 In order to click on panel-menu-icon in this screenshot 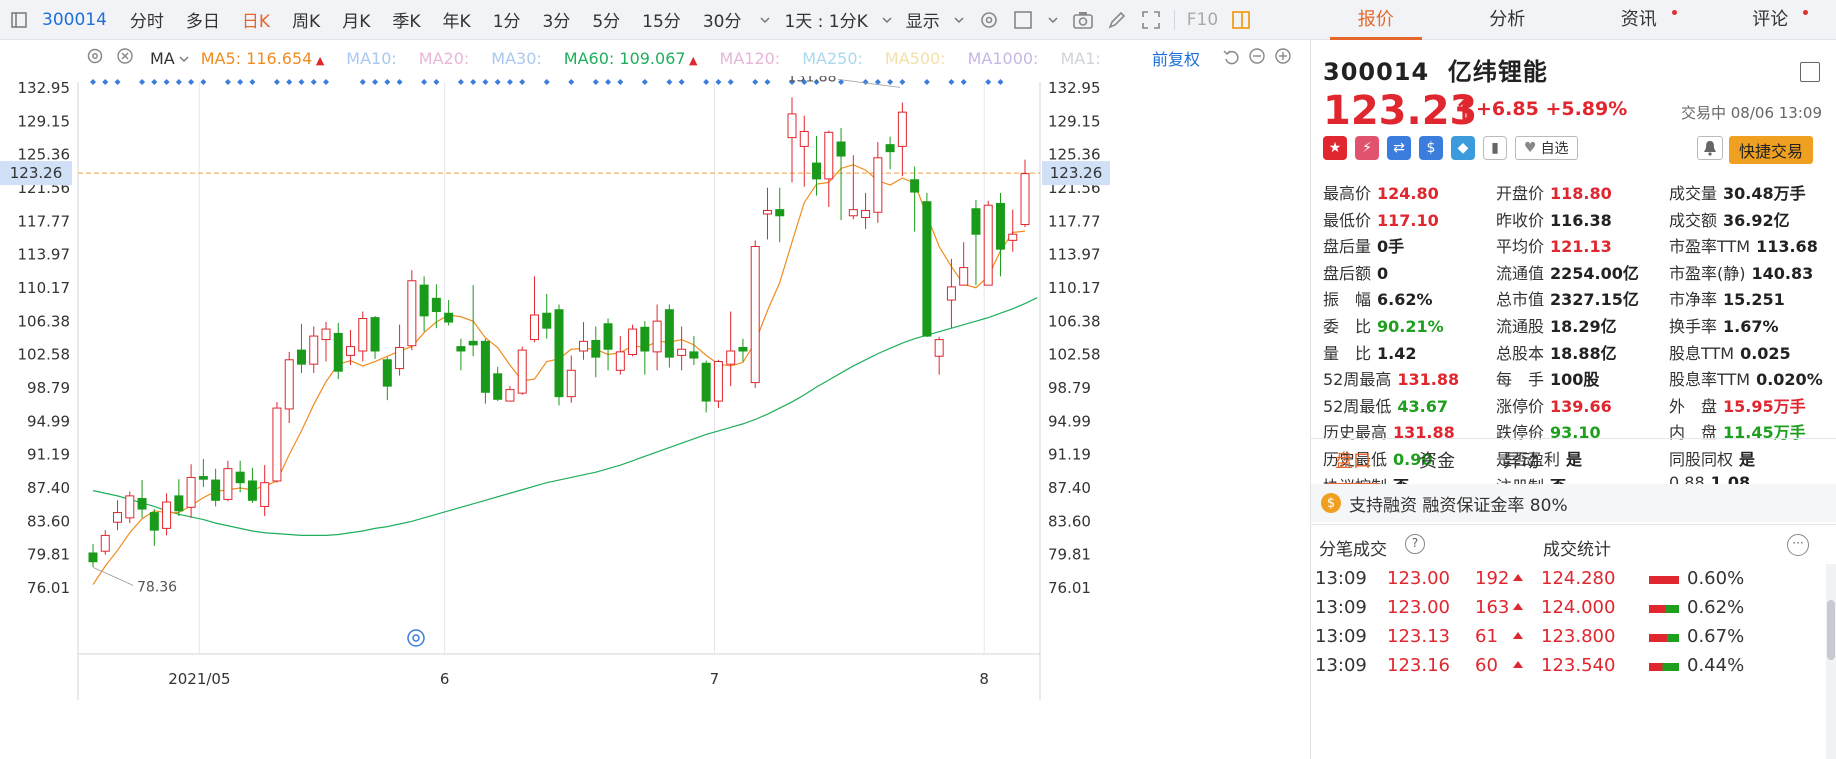, I will do `click(1810, 72)`.